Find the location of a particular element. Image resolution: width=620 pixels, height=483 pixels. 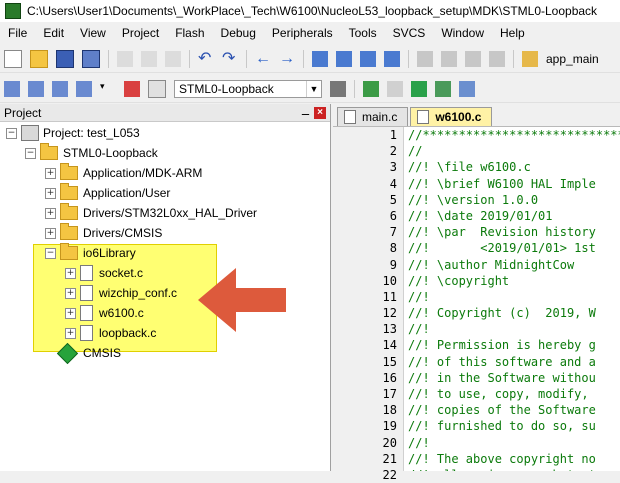

batch-build-icon is located at coordinates (84, 89).